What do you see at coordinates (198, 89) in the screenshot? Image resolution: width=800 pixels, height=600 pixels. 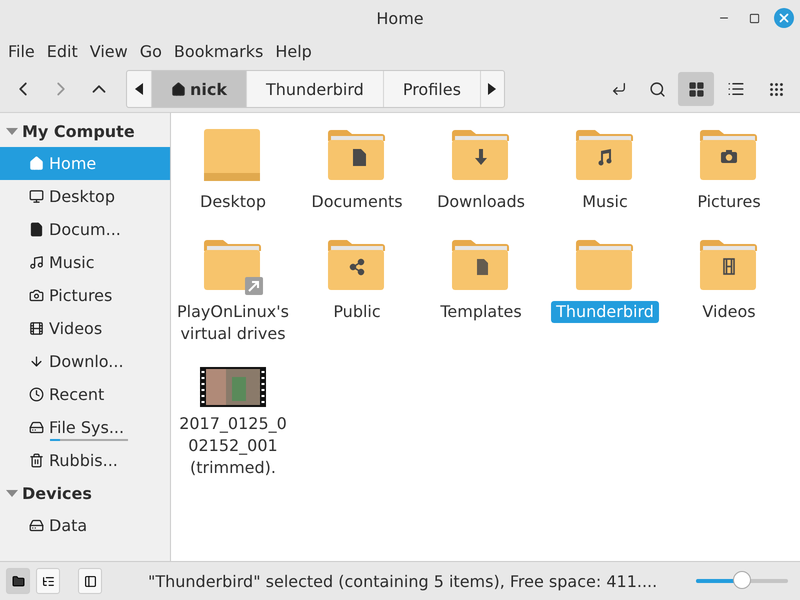 I see `path-button: nick` at bounding box center [198, 89].